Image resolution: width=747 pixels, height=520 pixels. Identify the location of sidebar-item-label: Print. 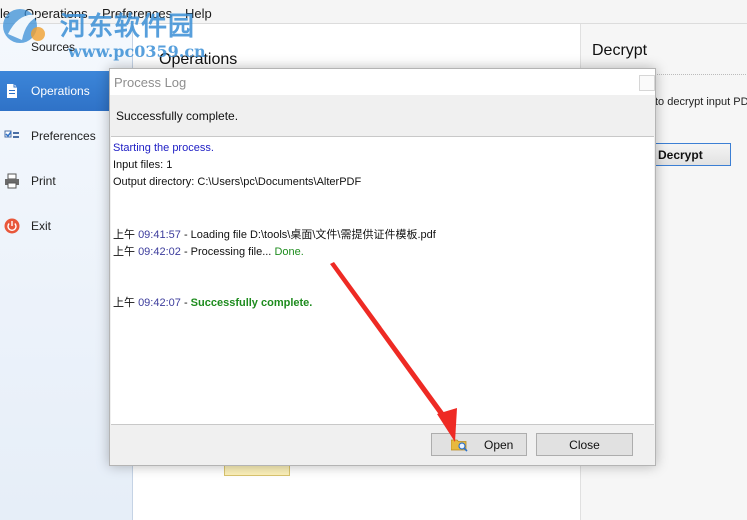
(43, 181).